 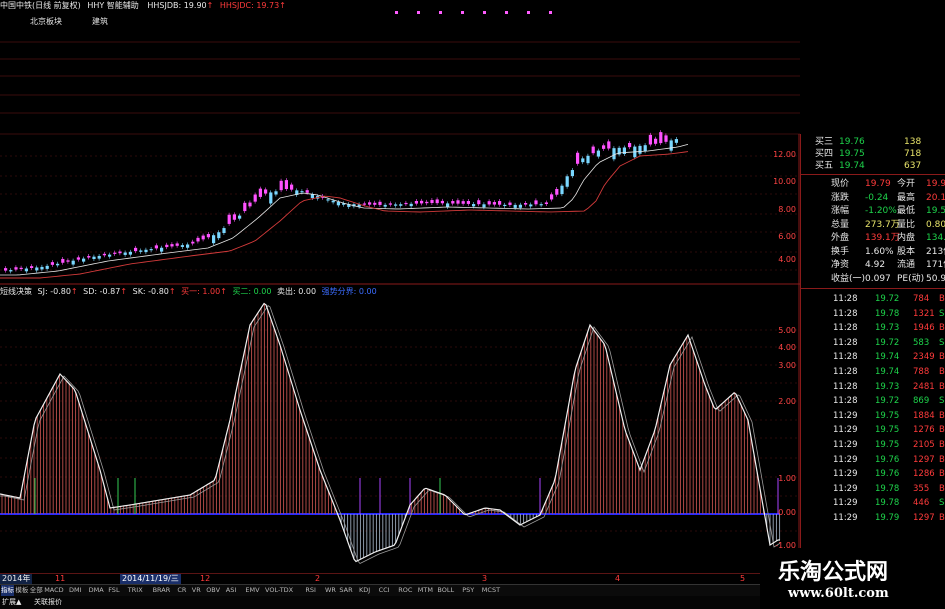 What do you see at coordinates (845, 445) in the screenshot?
I see `tick-time: 11:29` at bounding box center [845, 445].